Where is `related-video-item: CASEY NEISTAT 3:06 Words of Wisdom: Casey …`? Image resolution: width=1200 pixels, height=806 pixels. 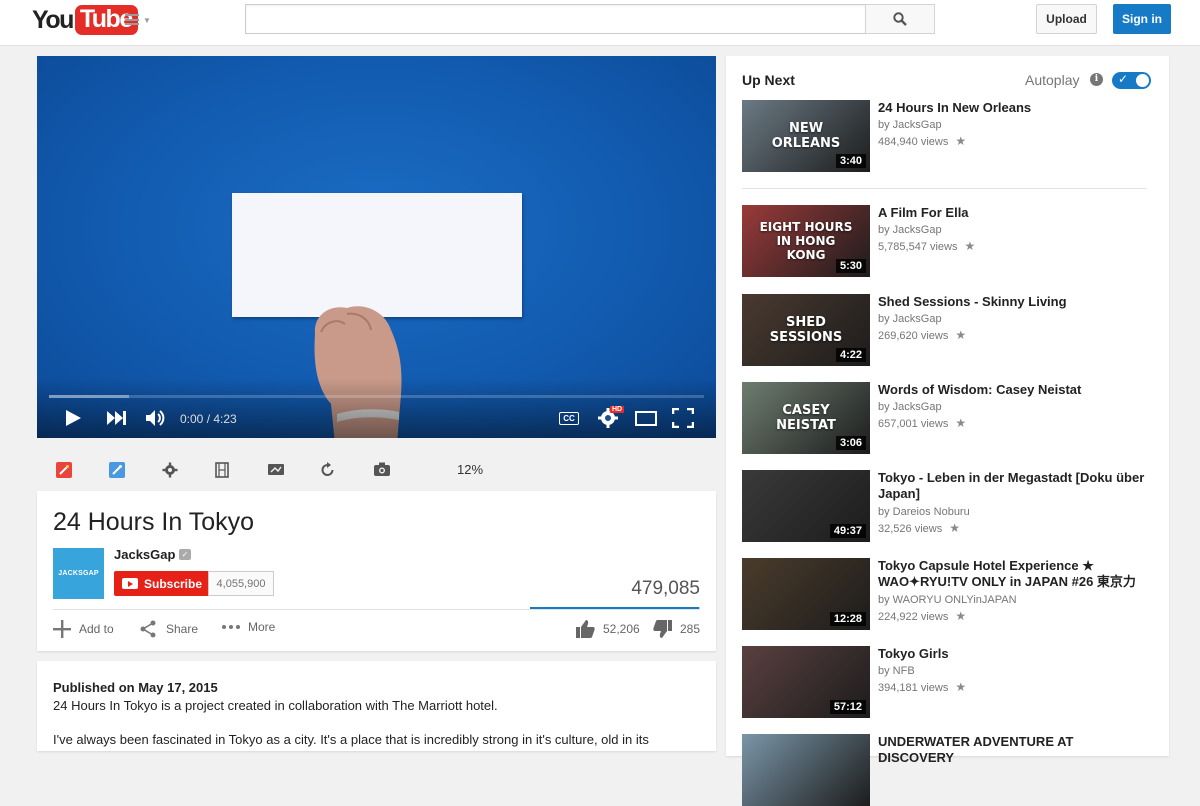
related-video-item: CASEY NEISTAT 3:06 Words of Wisdom: Casey … is located at coordinates (948, 418).